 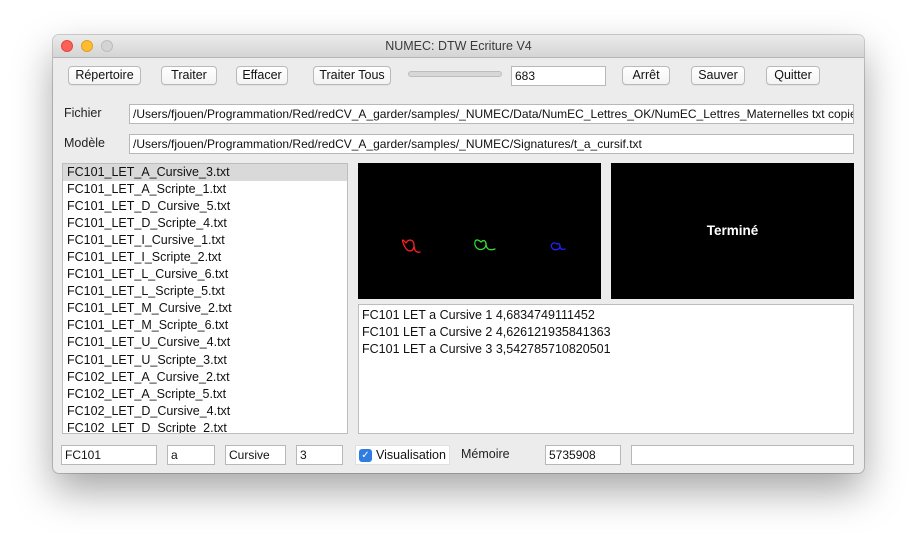 What do you see at coordinates (793, 75) in the screenshot?
I see `quitter-button: Quitter` at bounding box center [793, 75].